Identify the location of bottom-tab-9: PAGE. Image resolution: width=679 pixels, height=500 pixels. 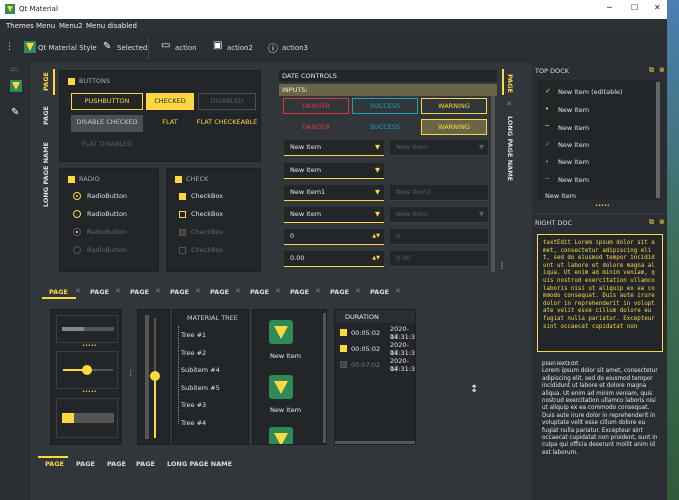
(379, 292).